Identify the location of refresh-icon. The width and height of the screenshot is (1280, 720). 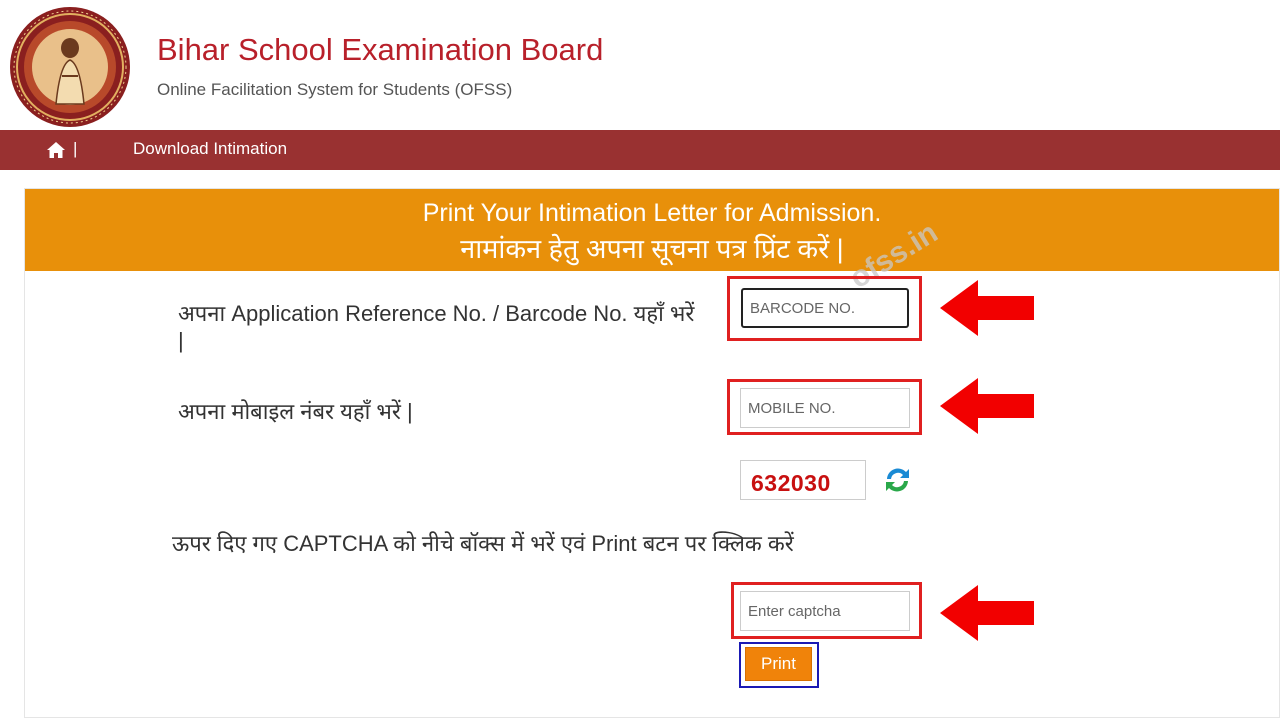
(897, 480).